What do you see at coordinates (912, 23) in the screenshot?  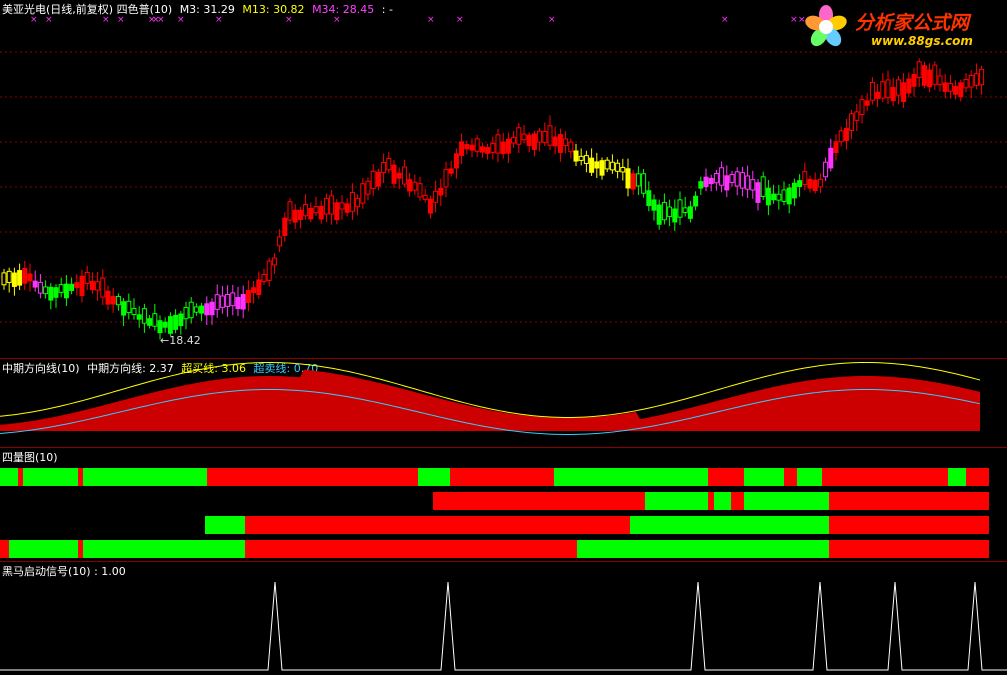 I see `logo-title: 分析家公式网` at bounding box center [912, 23].